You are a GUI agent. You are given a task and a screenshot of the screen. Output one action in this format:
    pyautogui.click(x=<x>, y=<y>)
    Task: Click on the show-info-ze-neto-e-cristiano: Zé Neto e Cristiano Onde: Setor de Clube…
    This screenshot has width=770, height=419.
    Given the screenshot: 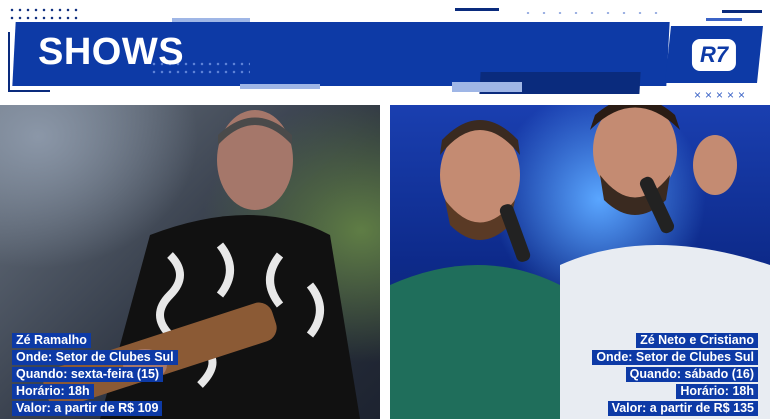 What is the action you would take?
    pyautogui.click(x=675, y=374)
    